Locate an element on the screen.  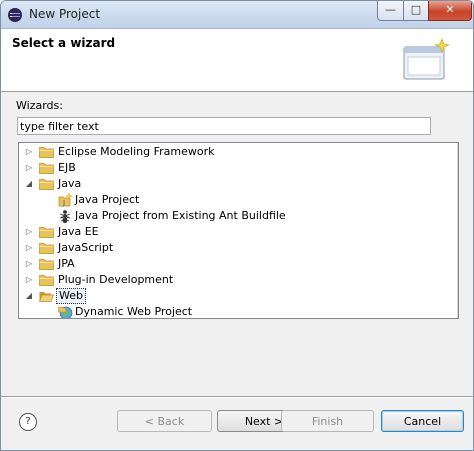
tree-item-eclipse-modeling-framework: ▷ Eclipse Modeling Framework is located at coordinates (237, 152).